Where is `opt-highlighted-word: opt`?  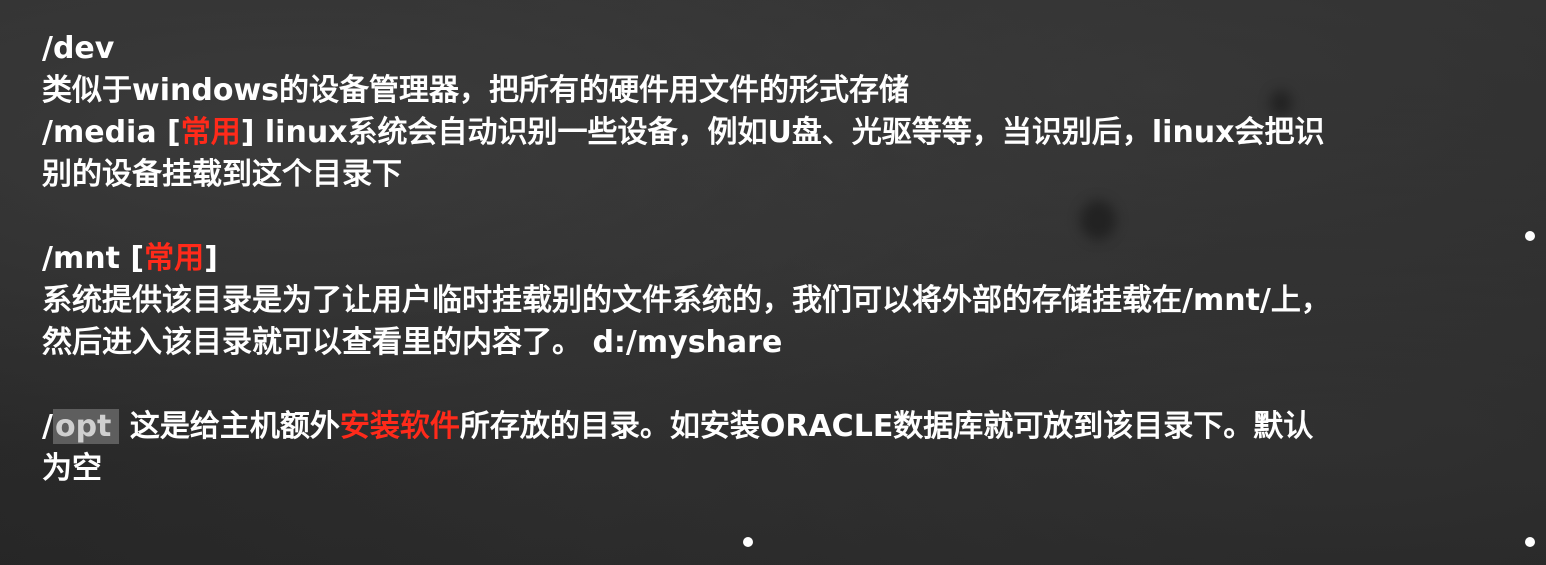
opt-highlighted-word: opt is located at coordinates (86, 426).